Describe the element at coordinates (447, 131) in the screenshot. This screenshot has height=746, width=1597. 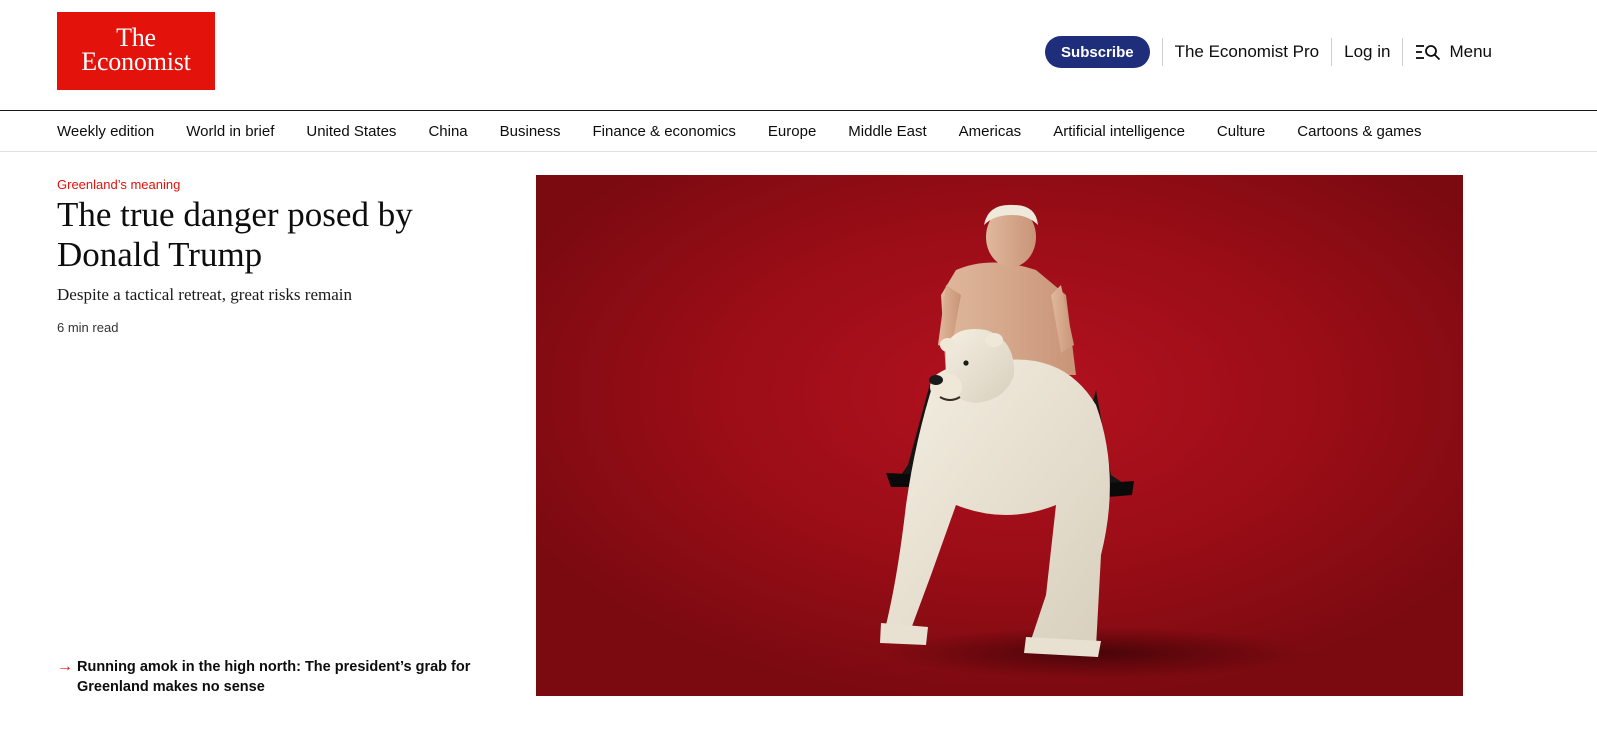
I see `nav-item-china: China` at that location.